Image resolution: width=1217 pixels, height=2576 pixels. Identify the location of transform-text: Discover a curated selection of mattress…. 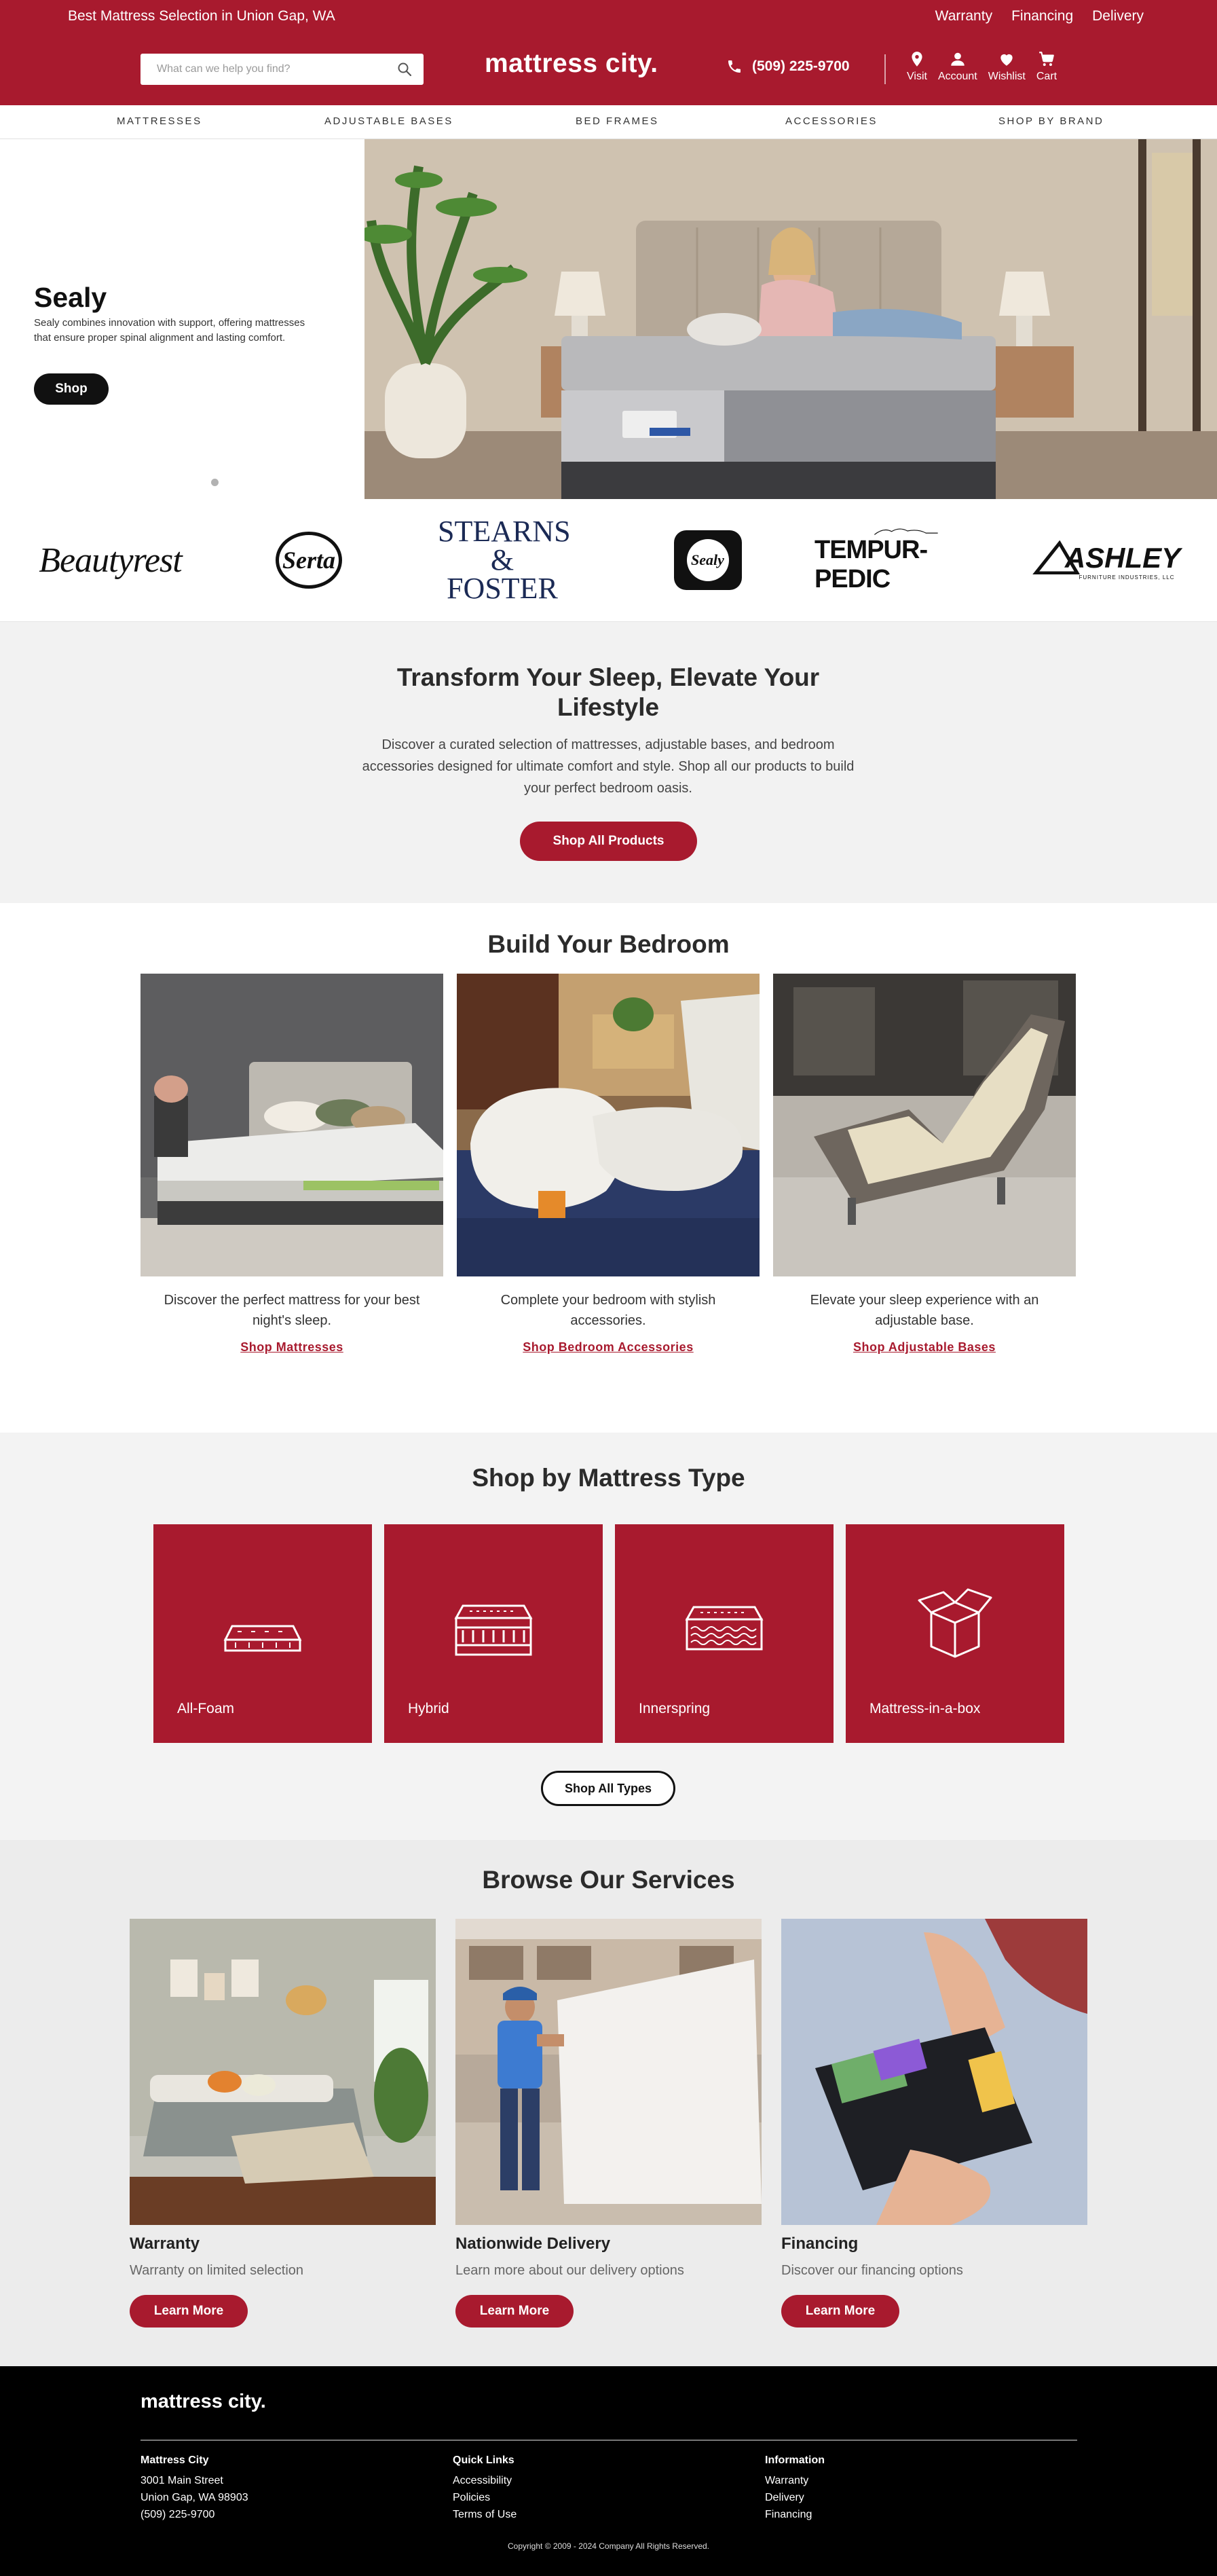
(608, 767).